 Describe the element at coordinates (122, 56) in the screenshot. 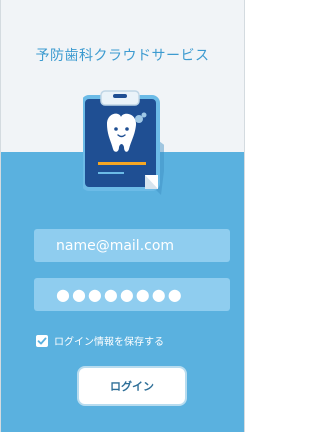

I see `app-title: 予防歯科クラウドサービス` at that location.